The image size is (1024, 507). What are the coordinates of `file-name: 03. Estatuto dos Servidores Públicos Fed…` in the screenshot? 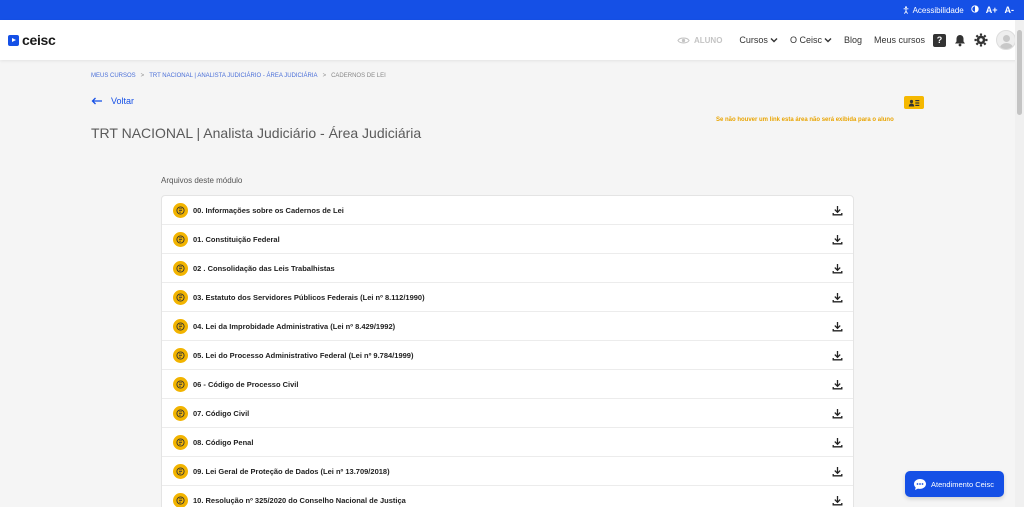 It's located at (309, 297).